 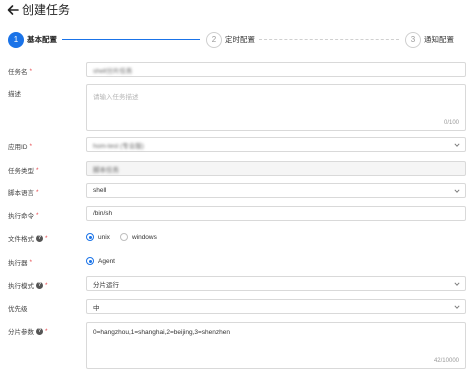 What do you see at coordinates (240, 39) in the screenshot?
I see `step-2-label: 定时配置` at bounding box center [240, 39].